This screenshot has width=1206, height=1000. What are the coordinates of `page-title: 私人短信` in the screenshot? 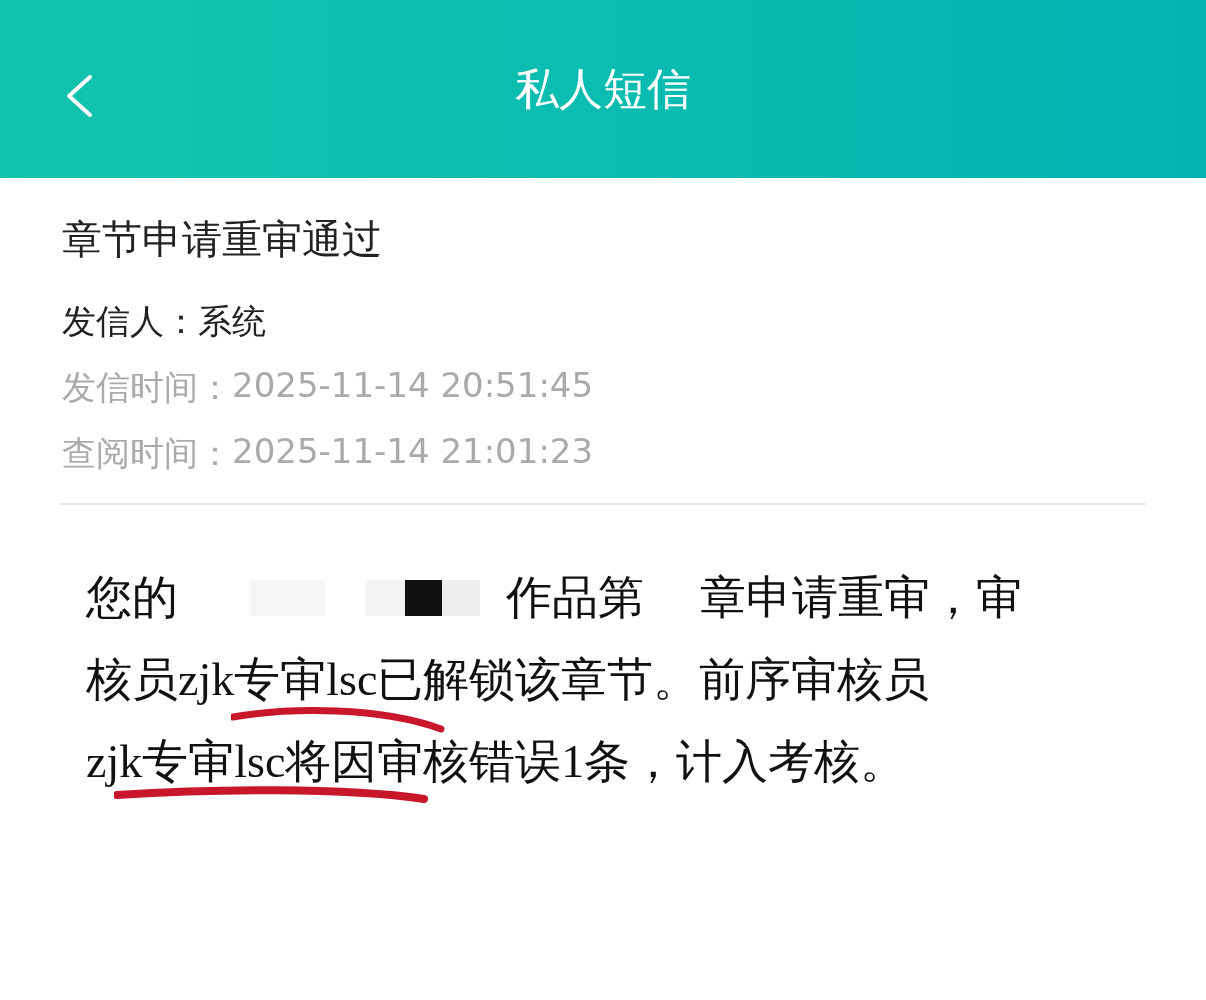 It's located at (603, 88).